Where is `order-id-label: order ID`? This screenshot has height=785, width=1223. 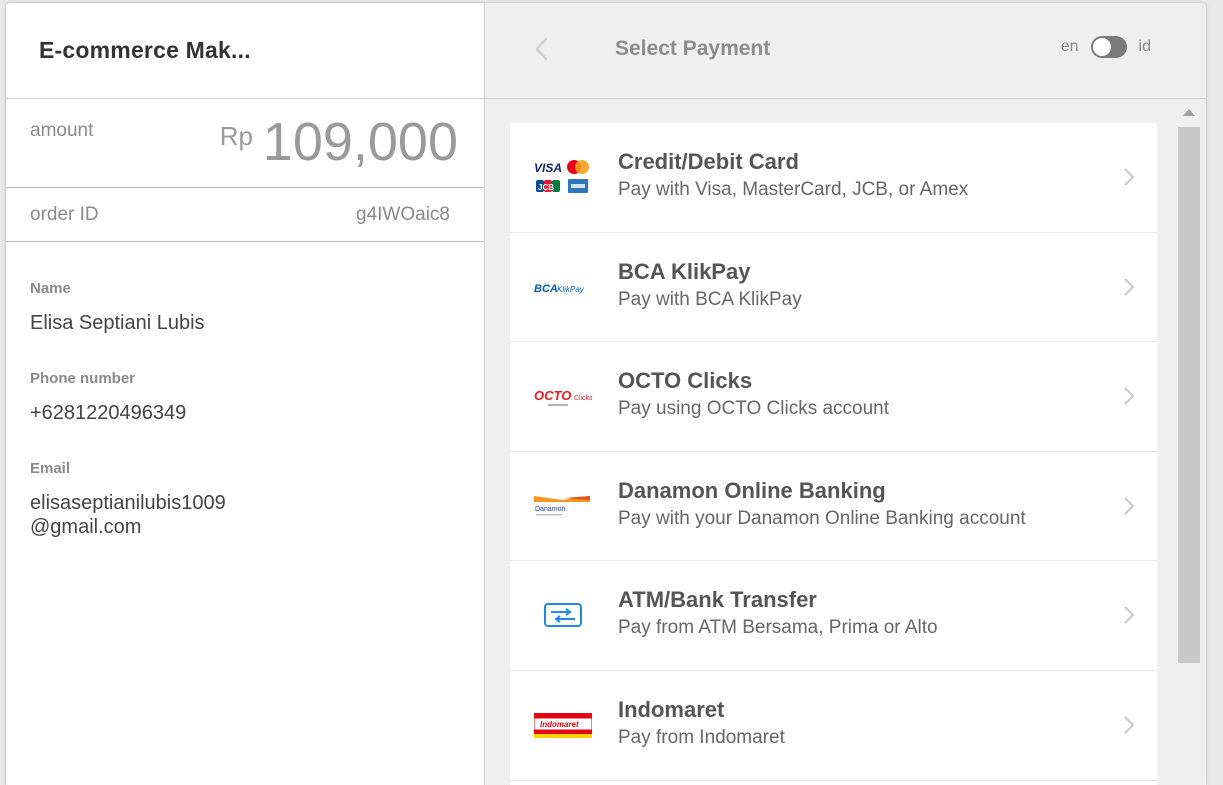 order-id-label: order ID is located at coordinates (64, 214).